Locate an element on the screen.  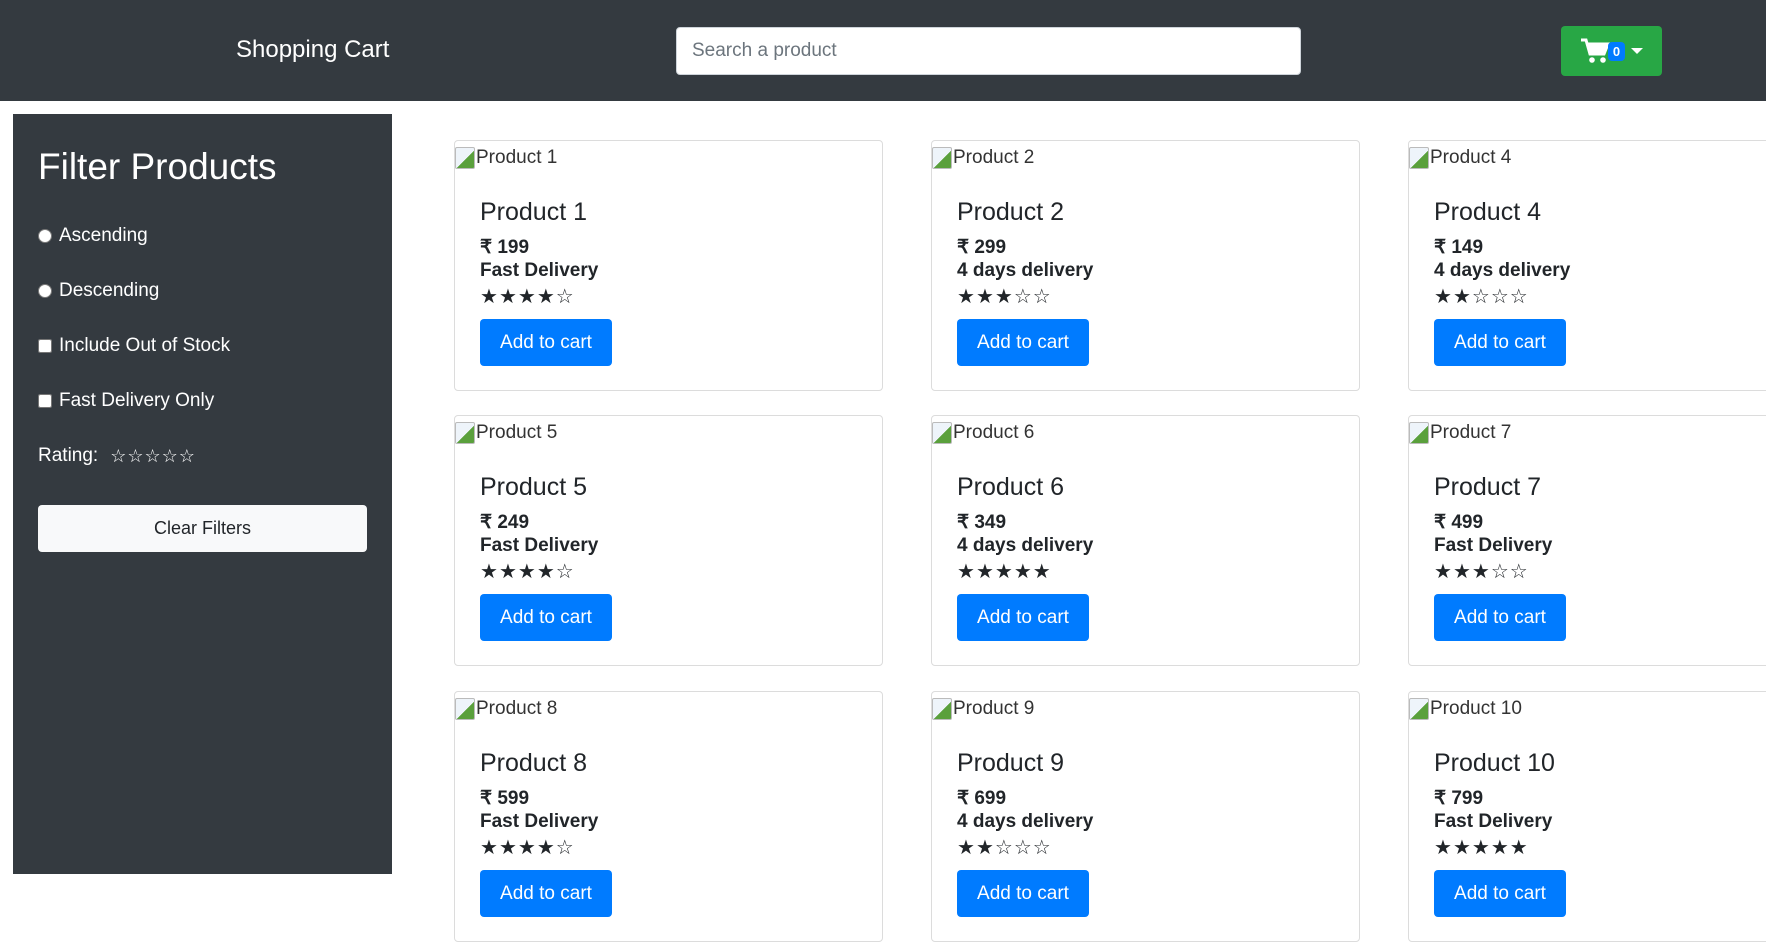
product-title: Product 1 is located at coordinates (534, 212).